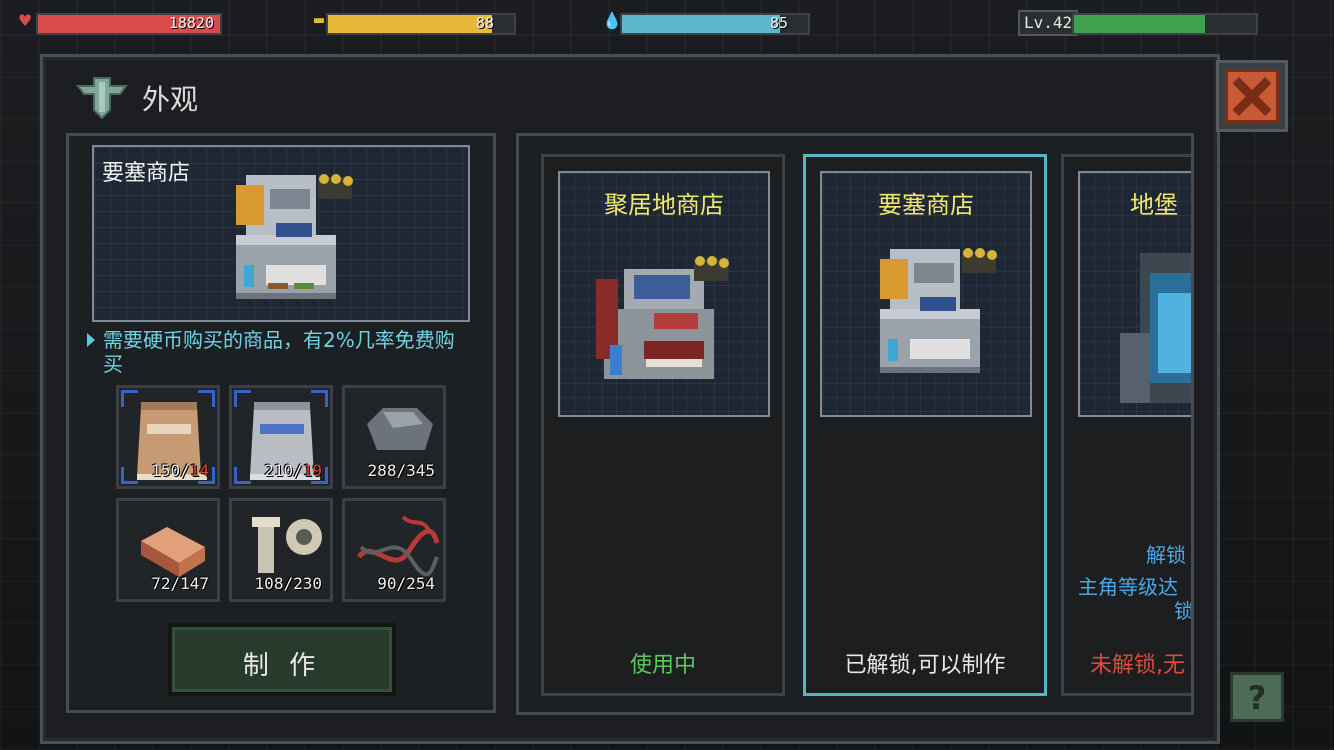 This screenshot has width=1334, height=750. Describe the element at coordinates (166, 470) in the screenshot. I see `material-have: 150` at that location.